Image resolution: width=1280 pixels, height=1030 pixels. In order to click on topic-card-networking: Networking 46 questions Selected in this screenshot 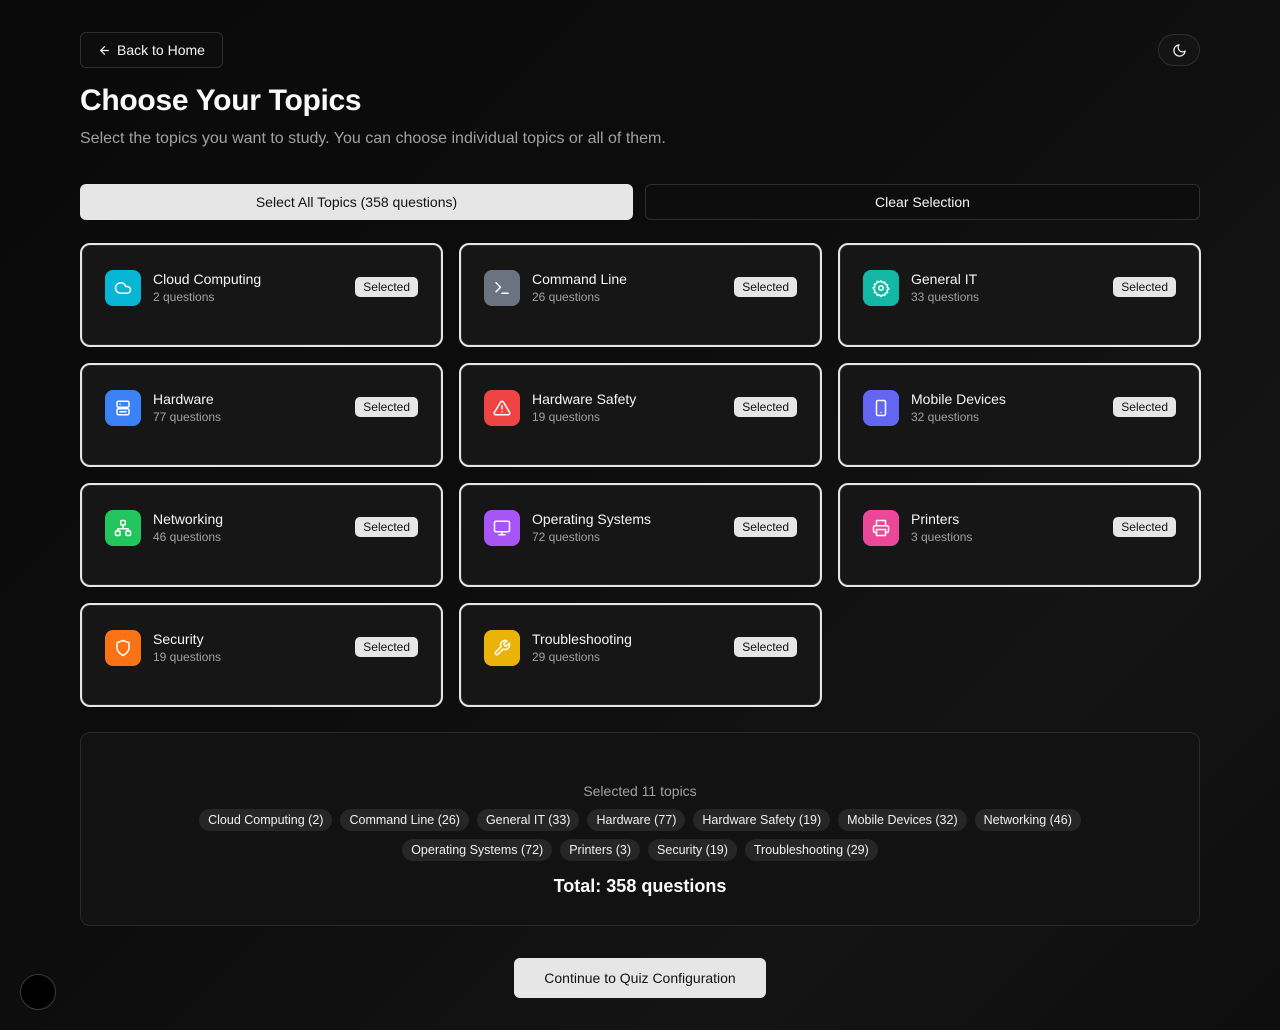, I will do `click(261, 535)`.